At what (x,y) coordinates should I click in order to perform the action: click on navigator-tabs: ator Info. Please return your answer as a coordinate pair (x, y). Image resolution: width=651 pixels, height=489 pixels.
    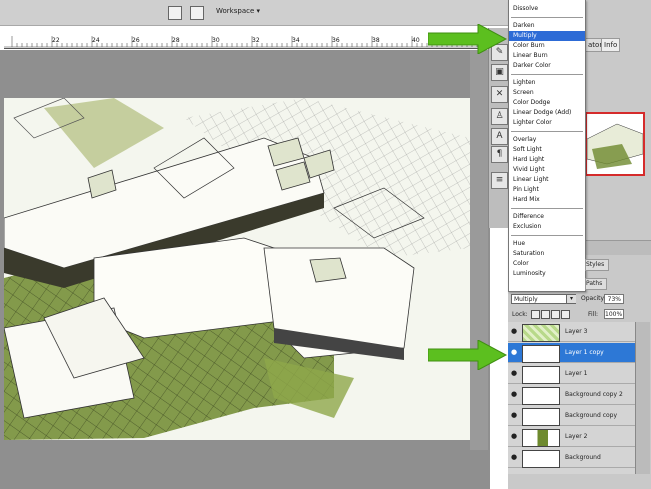
    Looking at the image, I should click on (618, 45).